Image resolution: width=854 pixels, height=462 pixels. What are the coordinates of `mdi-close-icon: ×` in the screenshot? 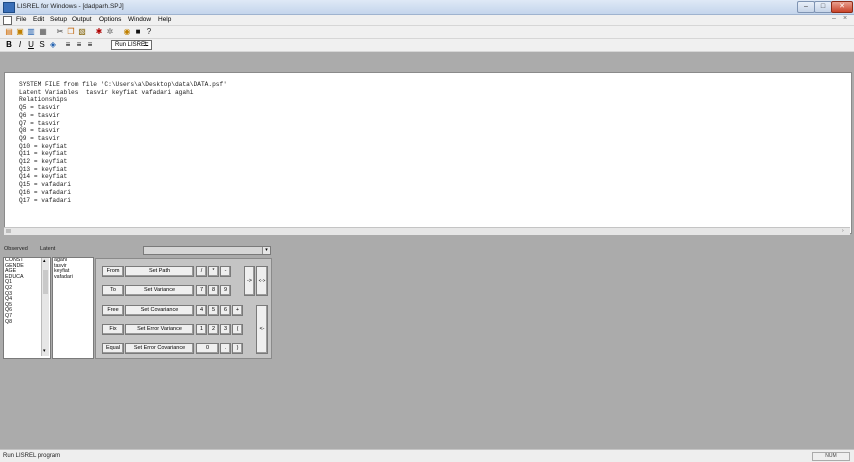 It's located at (845, 18).